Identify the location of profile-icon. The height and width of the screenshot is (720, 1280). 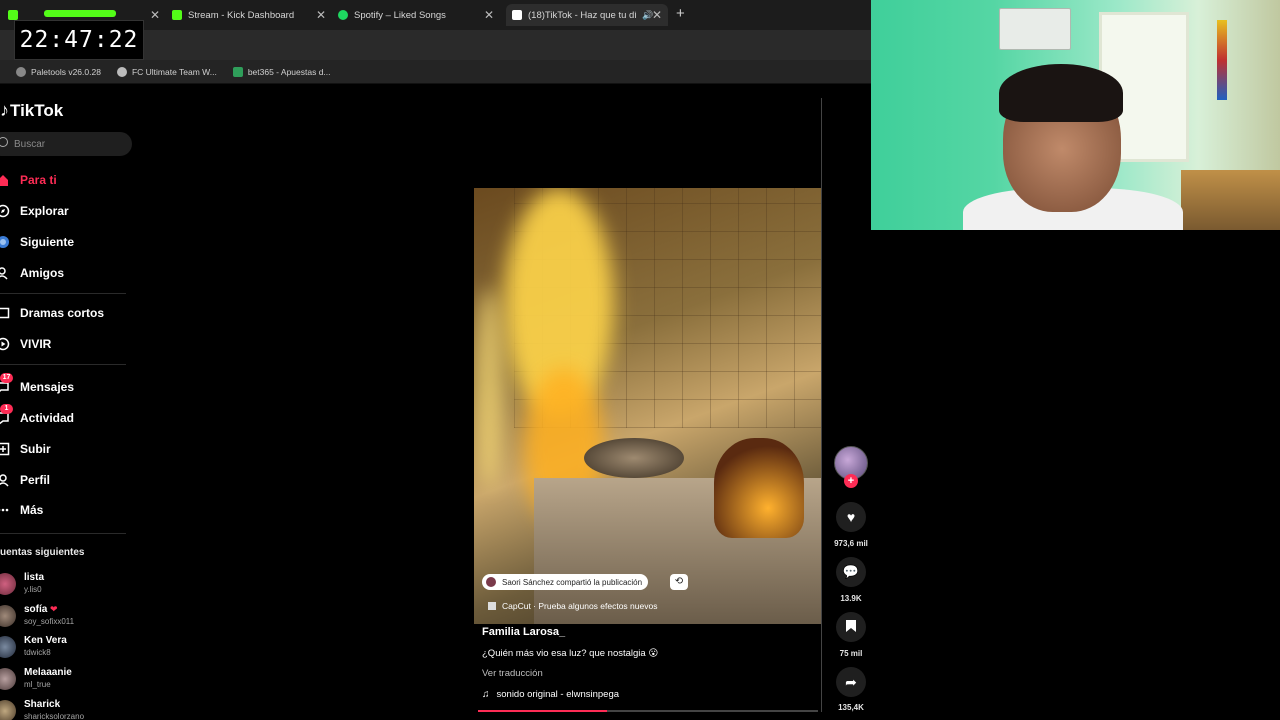
(5, 480).